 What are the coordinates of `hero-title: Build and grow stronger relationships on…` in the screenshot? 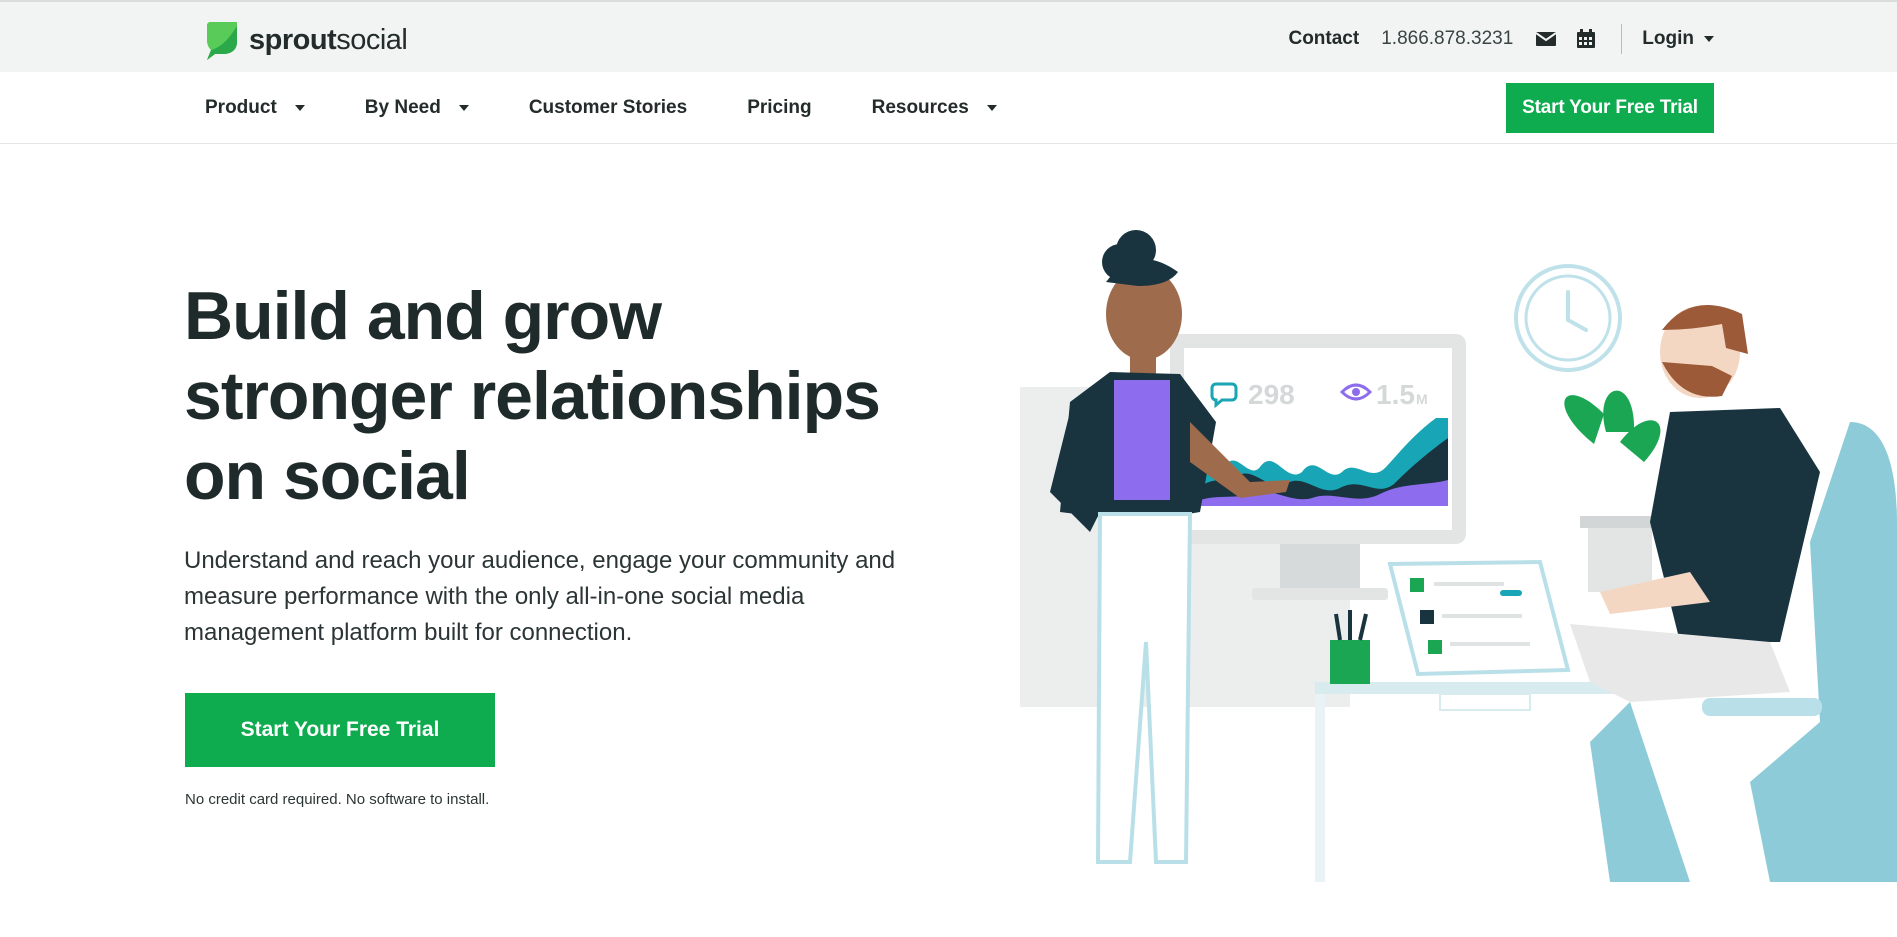 It's located at (532, 396).